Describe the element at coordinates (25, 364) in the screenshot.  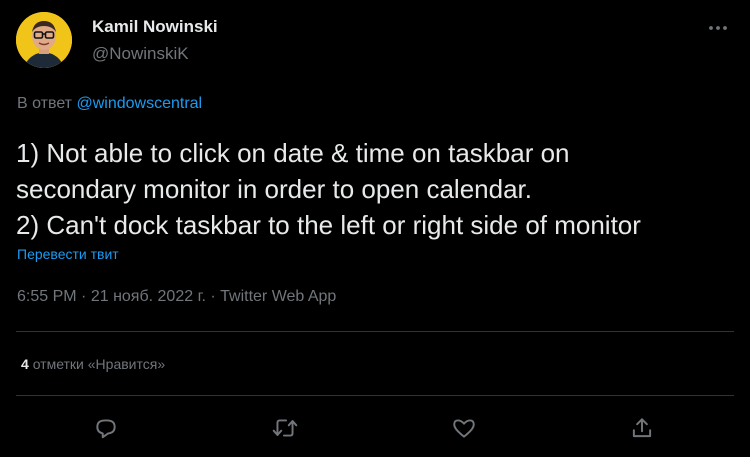
I see `likes-count: 4` at that location.